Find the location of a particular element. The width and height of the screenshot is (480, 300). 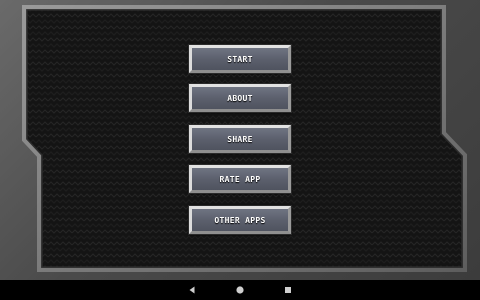

start-button-label: START is located at coordinates (240, 59).